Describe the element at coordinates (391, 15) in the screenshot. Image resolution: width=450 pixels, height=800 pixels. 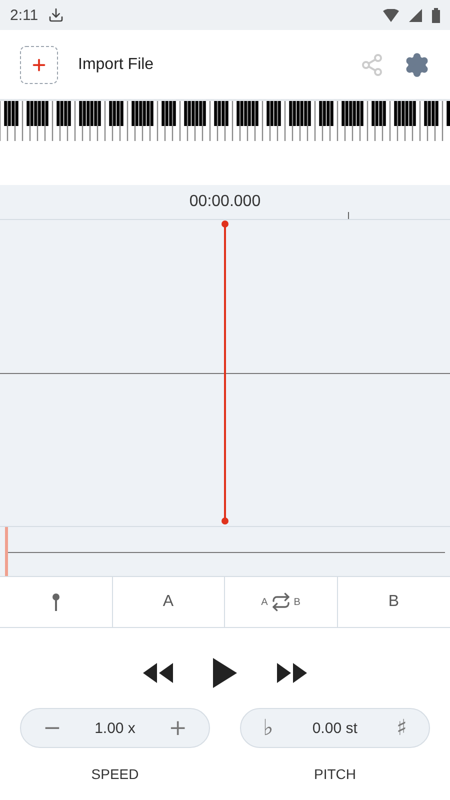
I see `wifi-icon` at that location.